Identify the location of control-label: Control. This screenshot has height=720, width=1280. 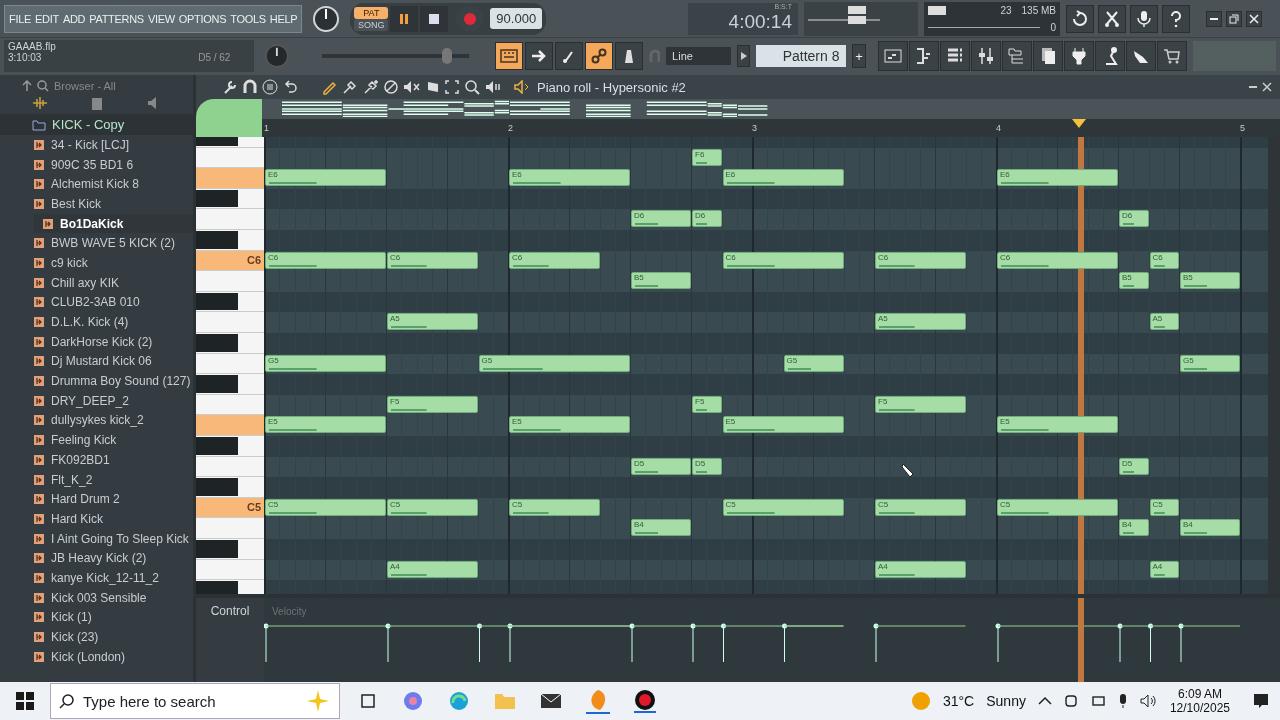
(230, 611).